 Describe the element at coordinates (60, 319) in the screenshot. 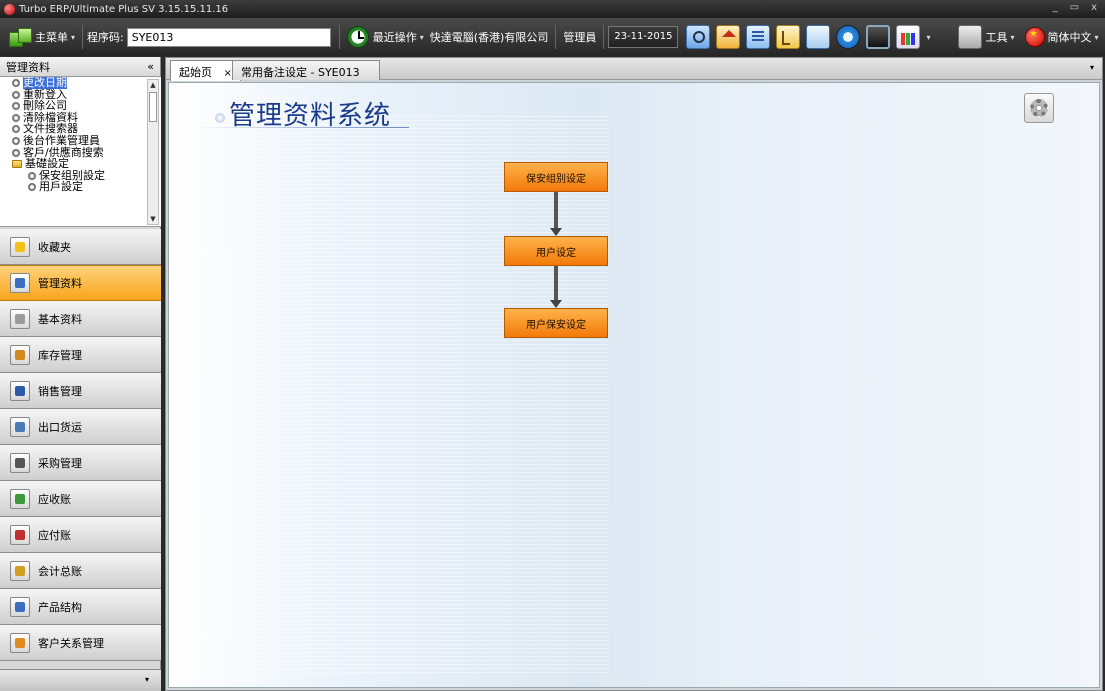

I see `nav-item-label: 基本资料` at that location.